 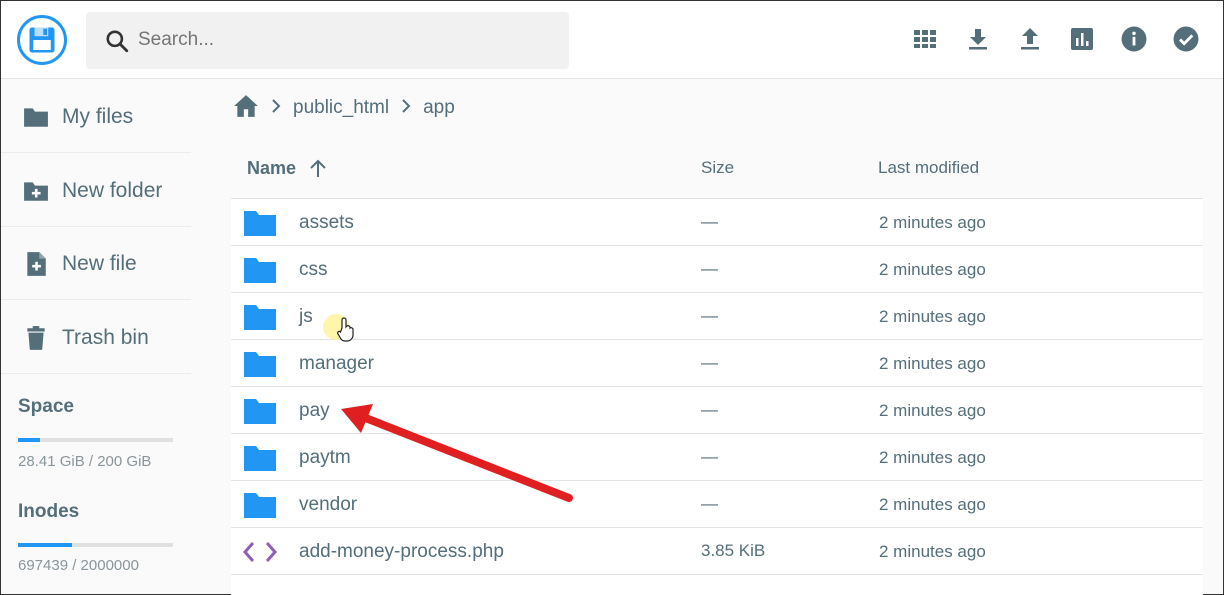 What do you see at coordinates (978, 39) in the screenshot?
I see `download-icon` at bounding box center [978, 39].